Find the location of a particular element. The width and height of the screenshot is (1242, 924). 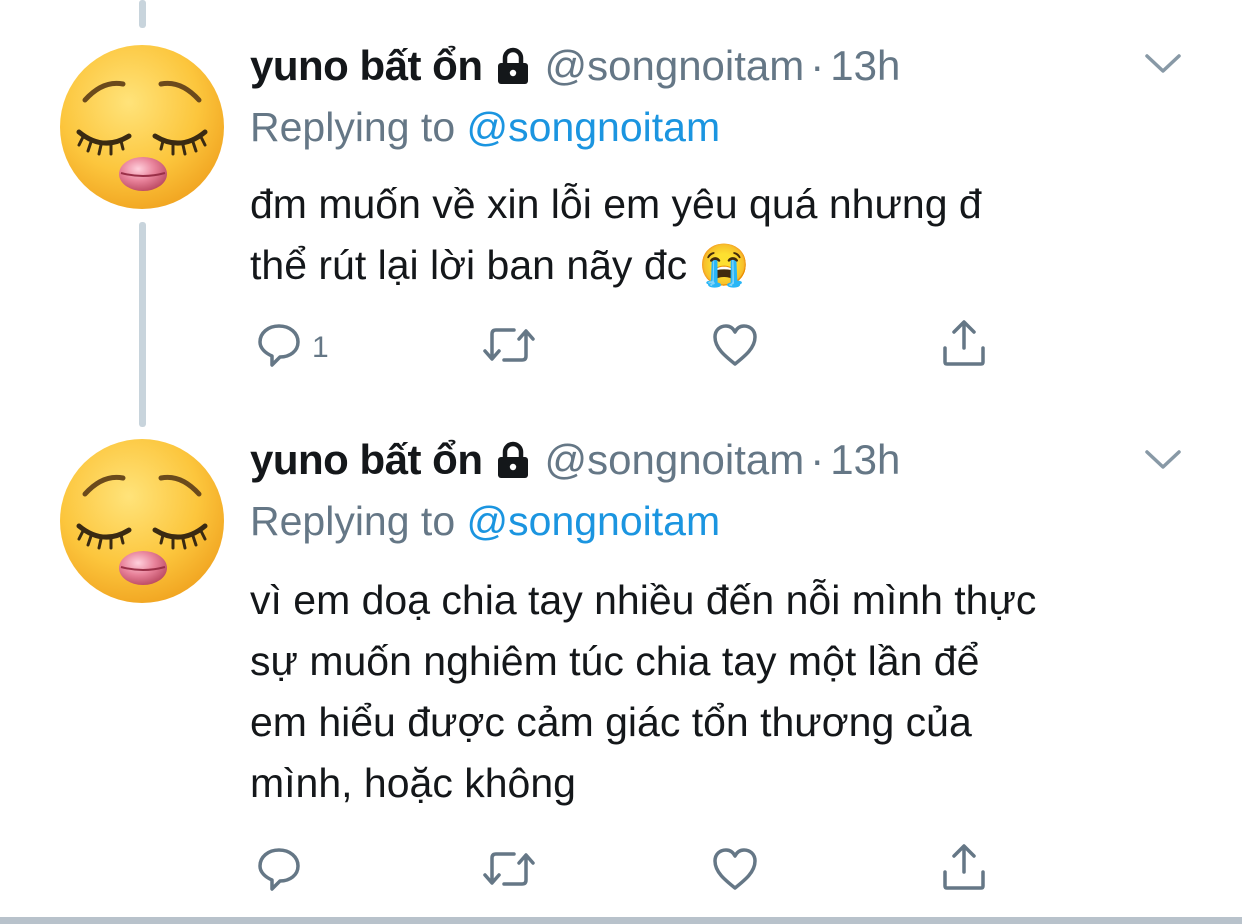

tweet-text-line: mình, hoặc không is located at coordinates (413, 783).